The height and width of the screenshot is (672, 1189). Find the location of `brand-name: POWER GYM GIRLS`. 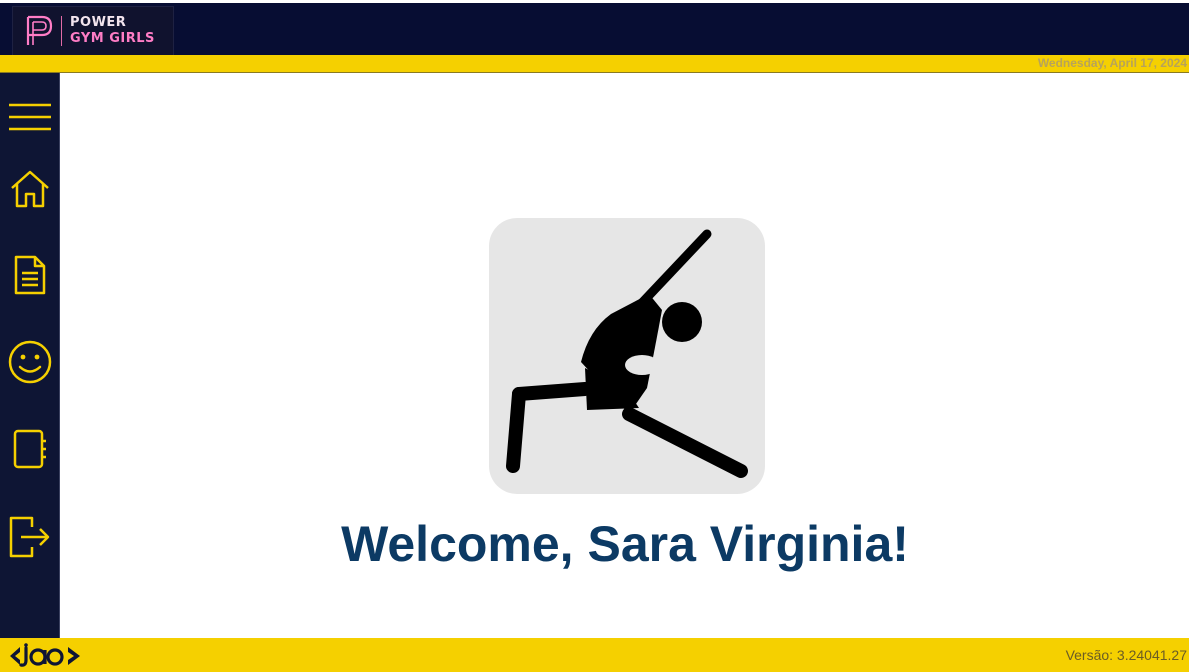

brand-name: POWER GYM GIRLS is located at coordinates (112, 31).